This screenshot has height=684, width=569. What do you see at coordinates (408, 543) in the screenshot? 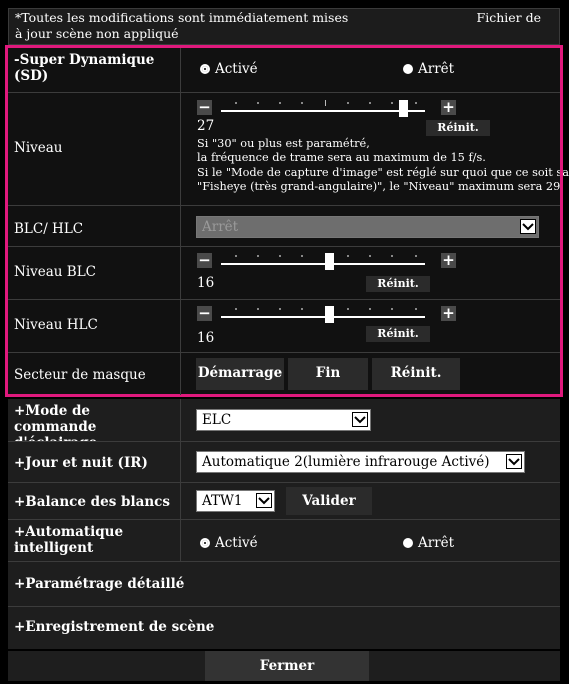
I see `radio-unselected-icon` at bounding box center [408, 543].